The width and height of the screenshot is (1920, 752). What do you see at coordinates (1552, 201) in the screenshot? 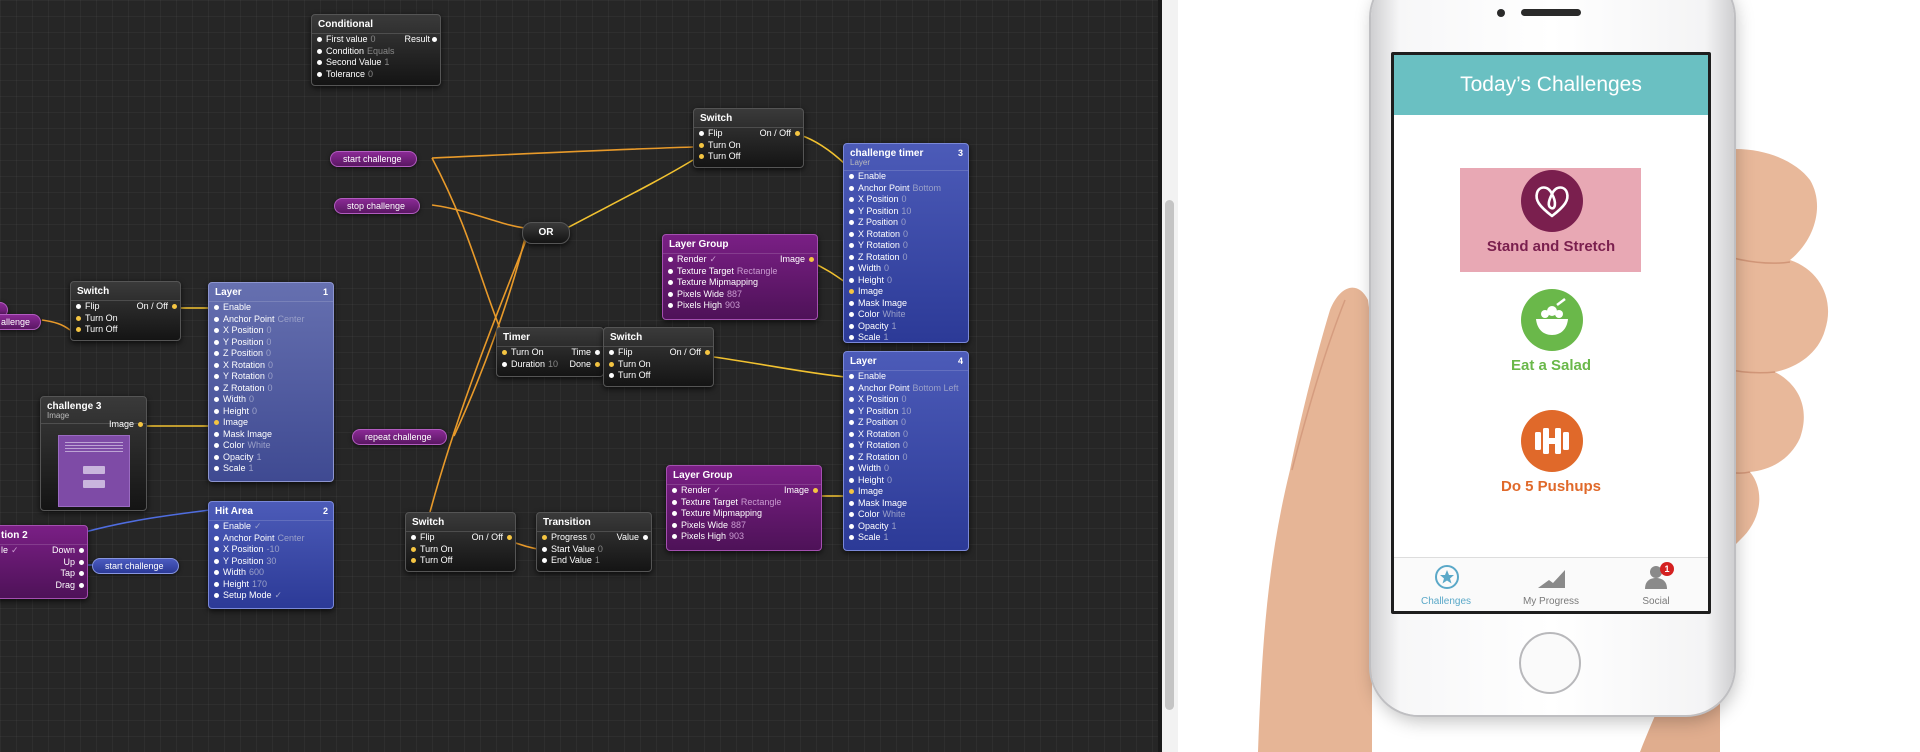
I see `heart-loop-icon` at bounding box center [1552, 201].